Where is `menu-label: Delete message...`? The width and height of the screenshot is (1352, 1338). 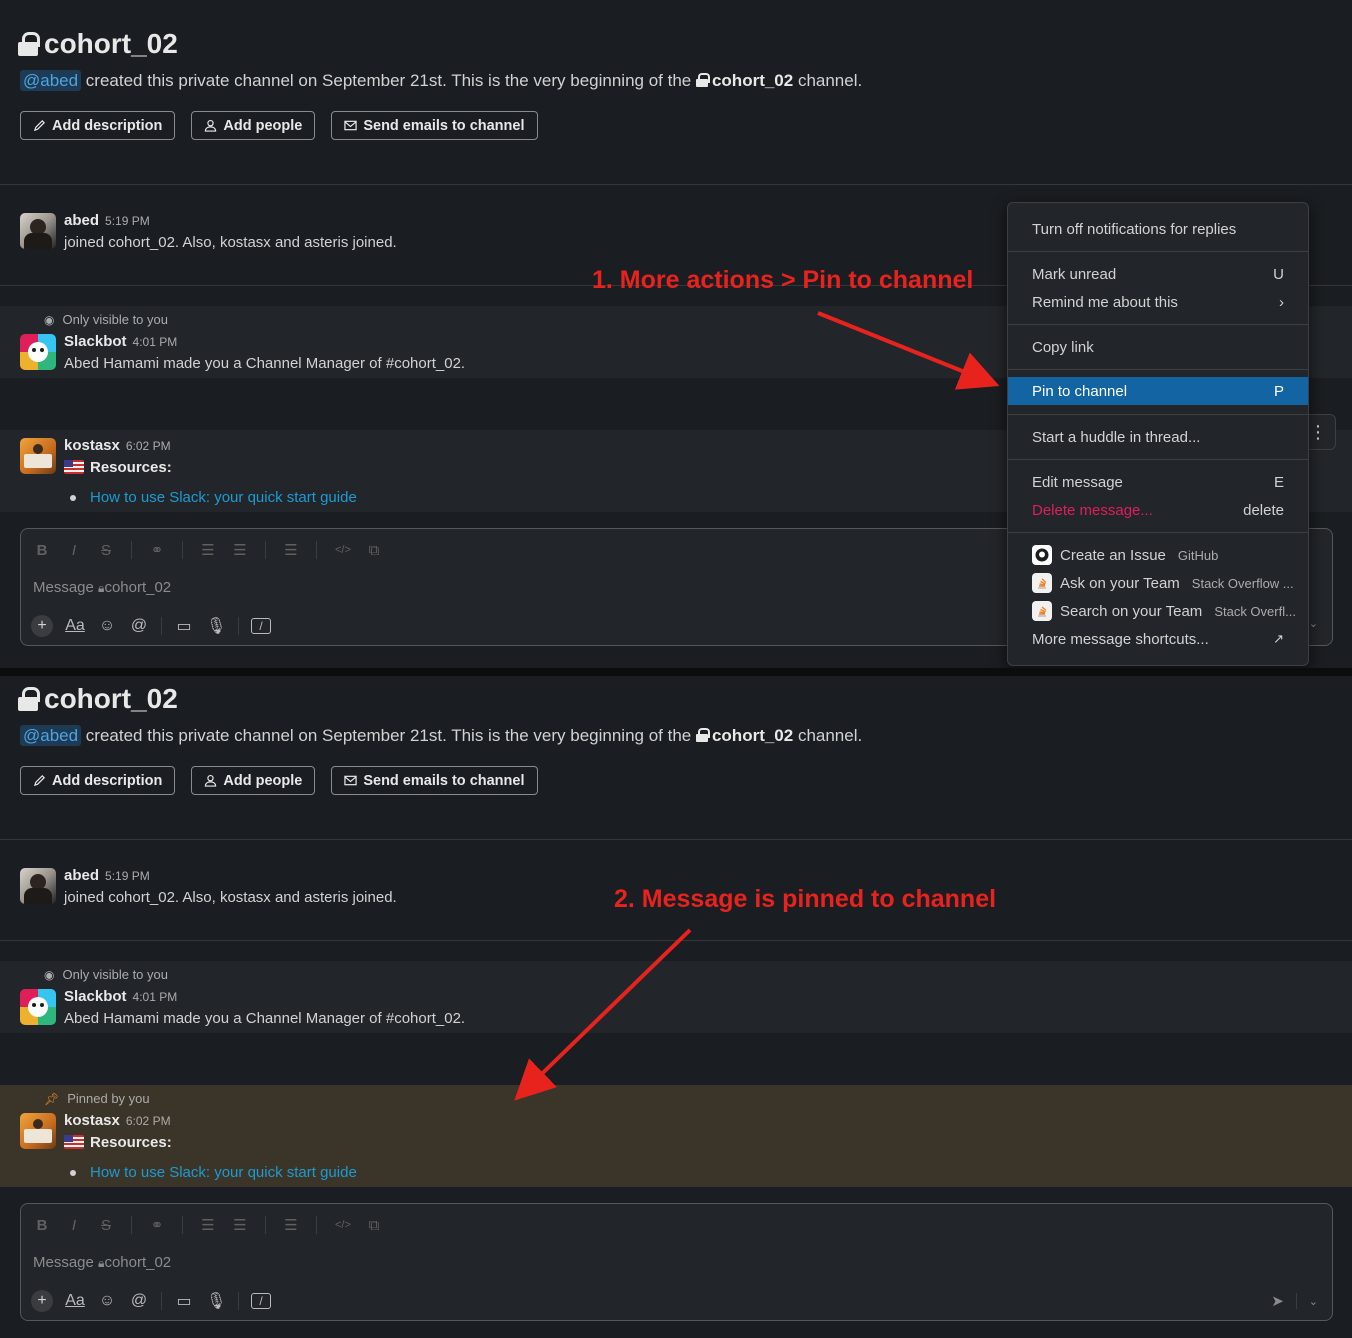
menu-label: Delete message... is located at coordinates (1092, 510).